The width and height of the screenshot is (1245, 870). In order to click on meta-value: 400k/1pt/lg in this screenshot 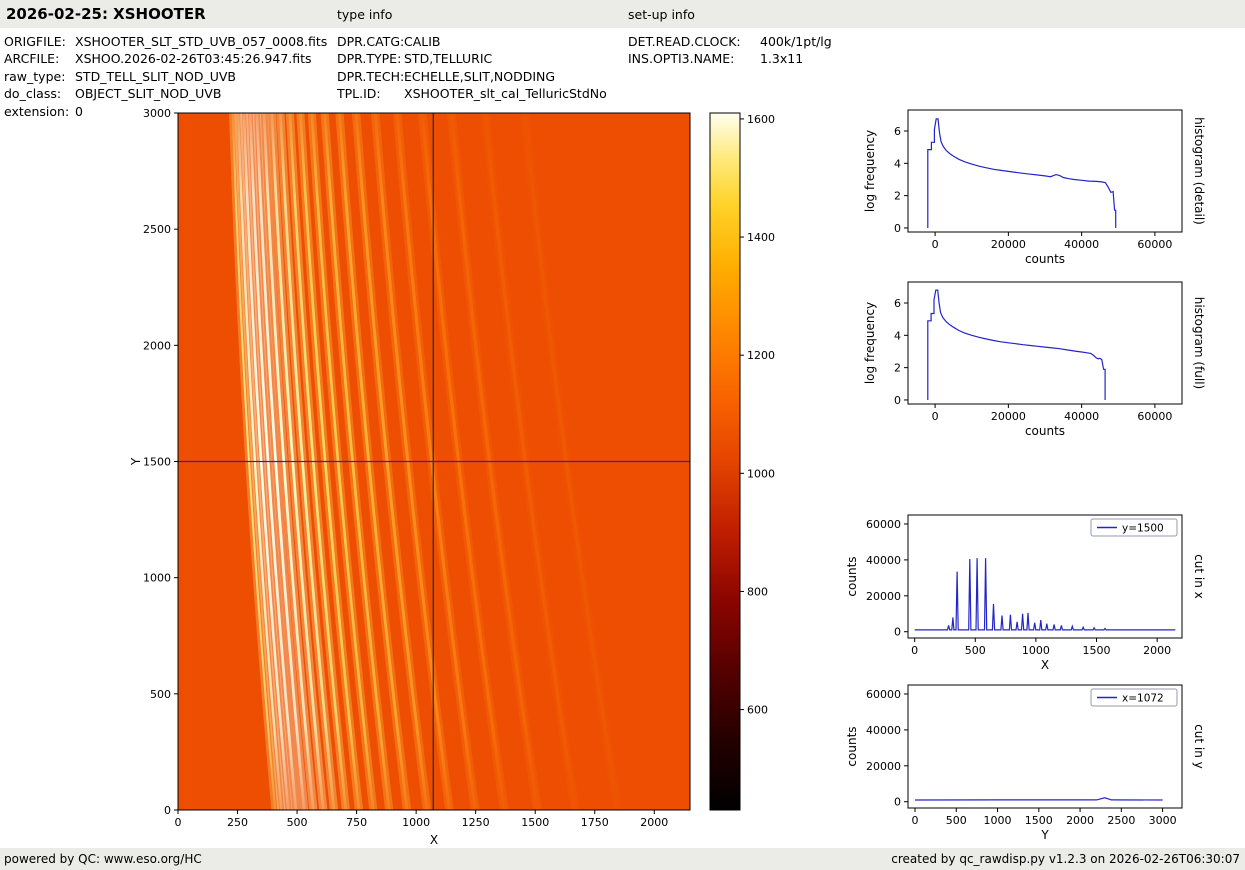, I will do `click(796, 41)`.